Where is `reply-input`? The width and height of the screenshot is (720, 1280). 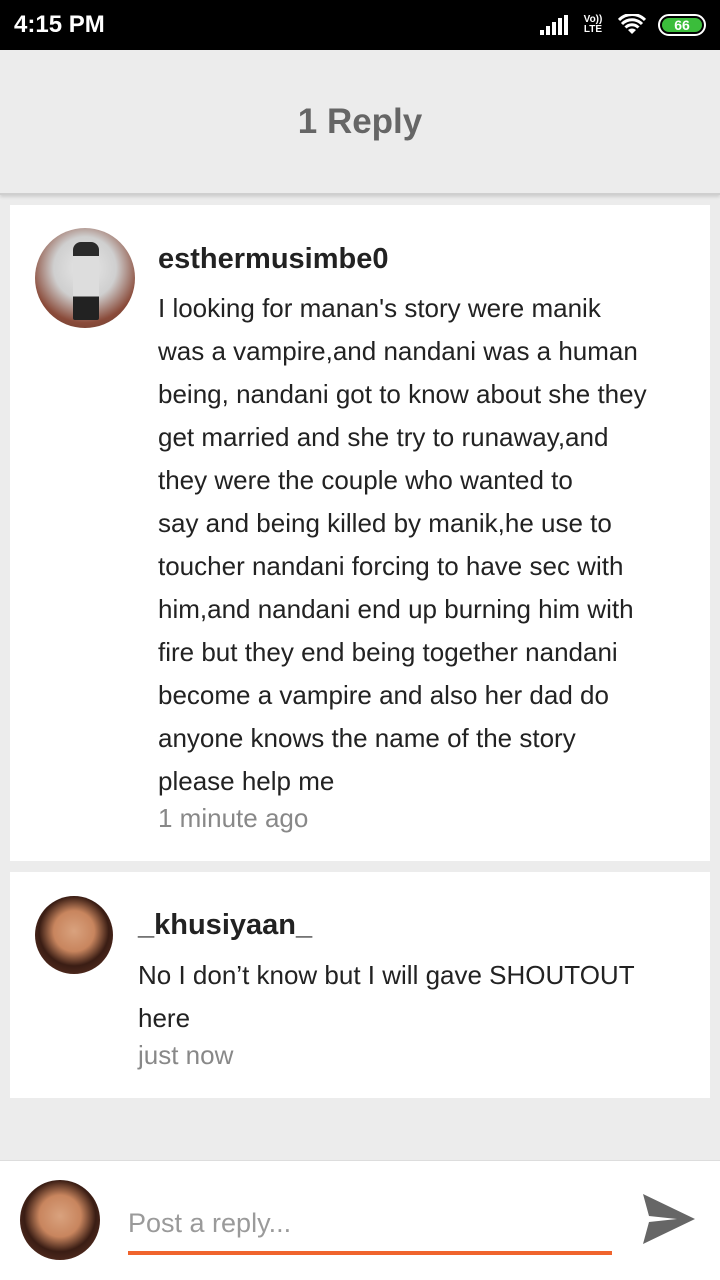 reply-input is located at coordinates (370, 1225).